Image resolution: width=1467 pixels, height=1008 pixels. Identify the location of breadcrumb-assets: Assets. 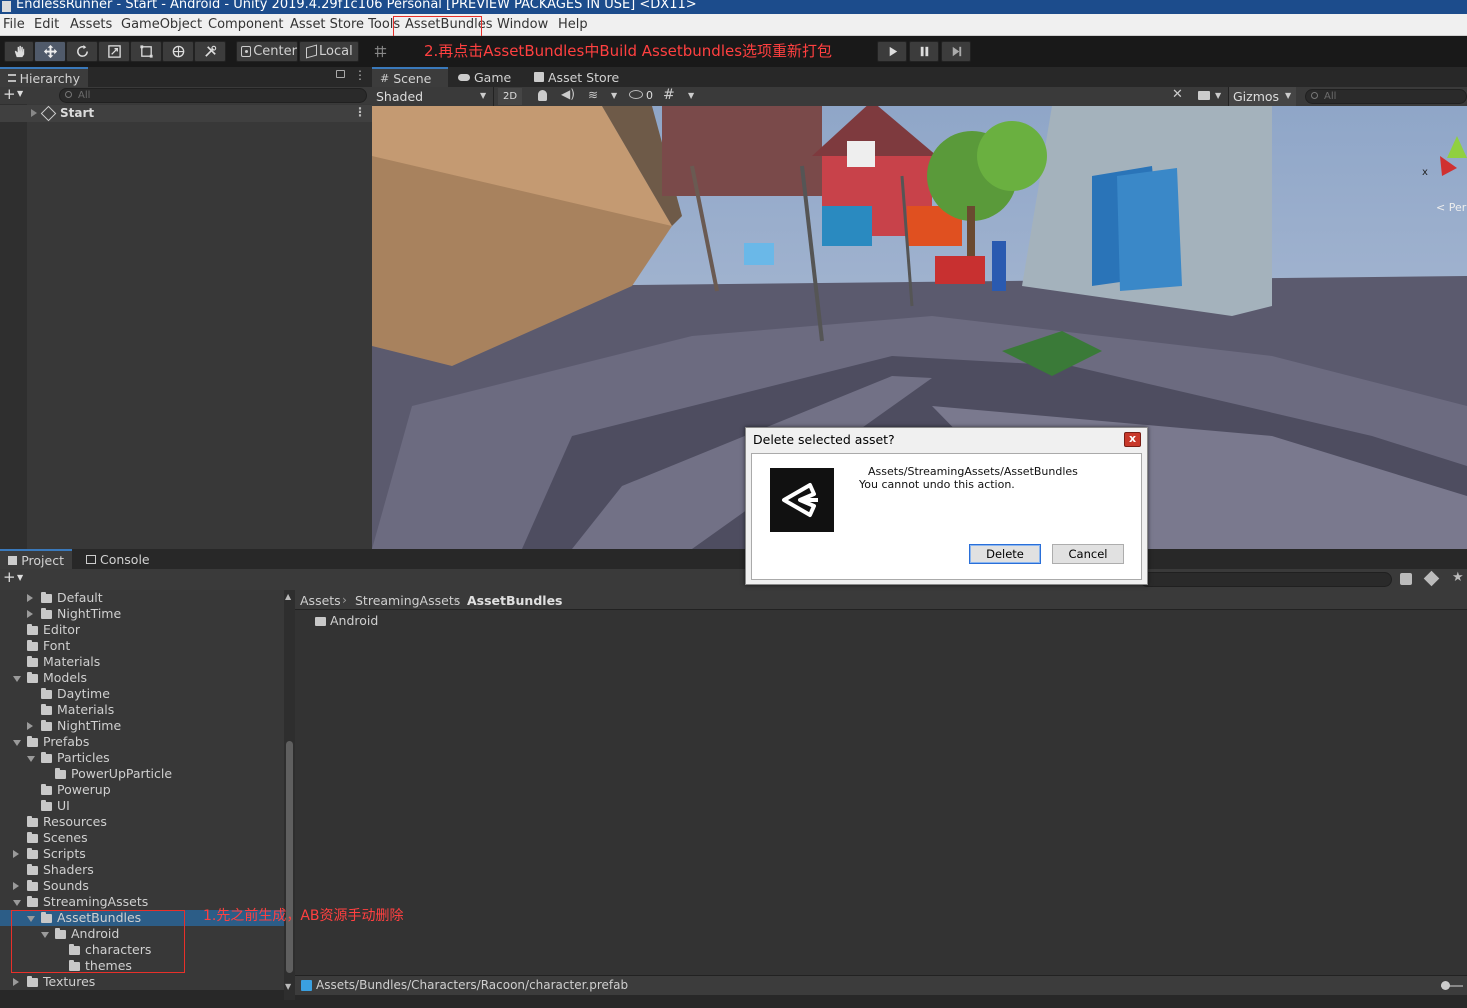
(320, 600).